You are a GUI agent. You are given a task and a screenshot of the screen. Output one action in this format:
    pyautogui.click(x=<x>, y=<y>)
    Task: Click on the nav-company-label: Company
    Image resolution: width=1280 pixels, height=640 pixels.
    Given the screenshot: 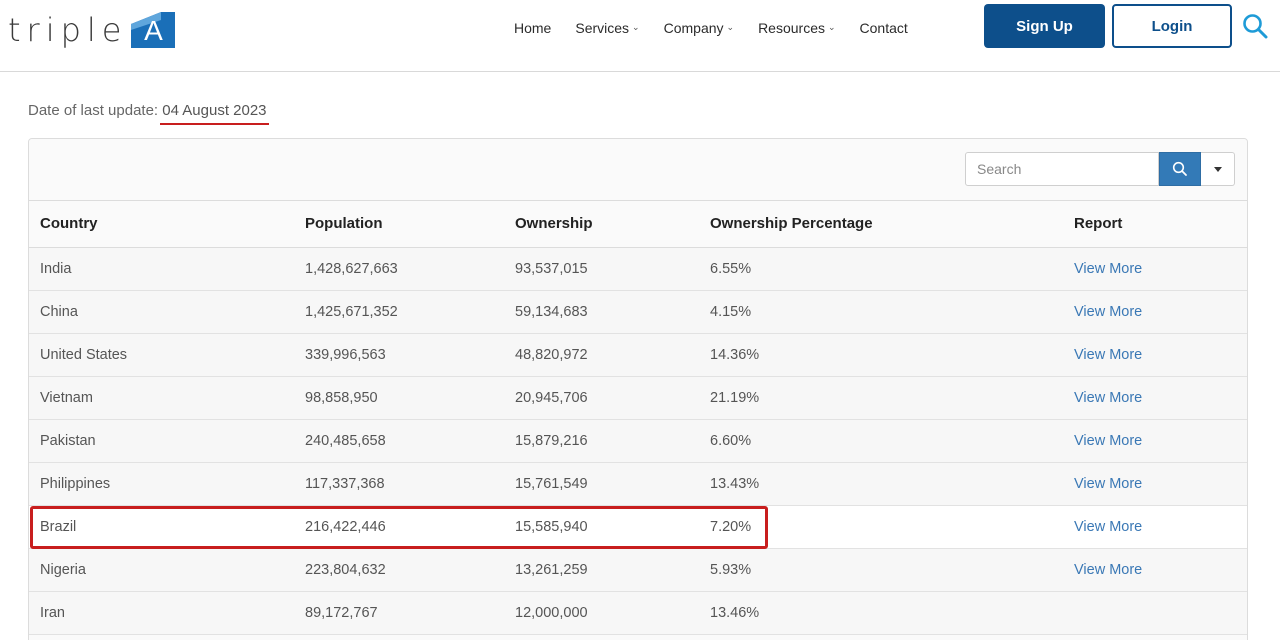 What is the action you would take?
    pyautogui.click(x=693, y=28)
    